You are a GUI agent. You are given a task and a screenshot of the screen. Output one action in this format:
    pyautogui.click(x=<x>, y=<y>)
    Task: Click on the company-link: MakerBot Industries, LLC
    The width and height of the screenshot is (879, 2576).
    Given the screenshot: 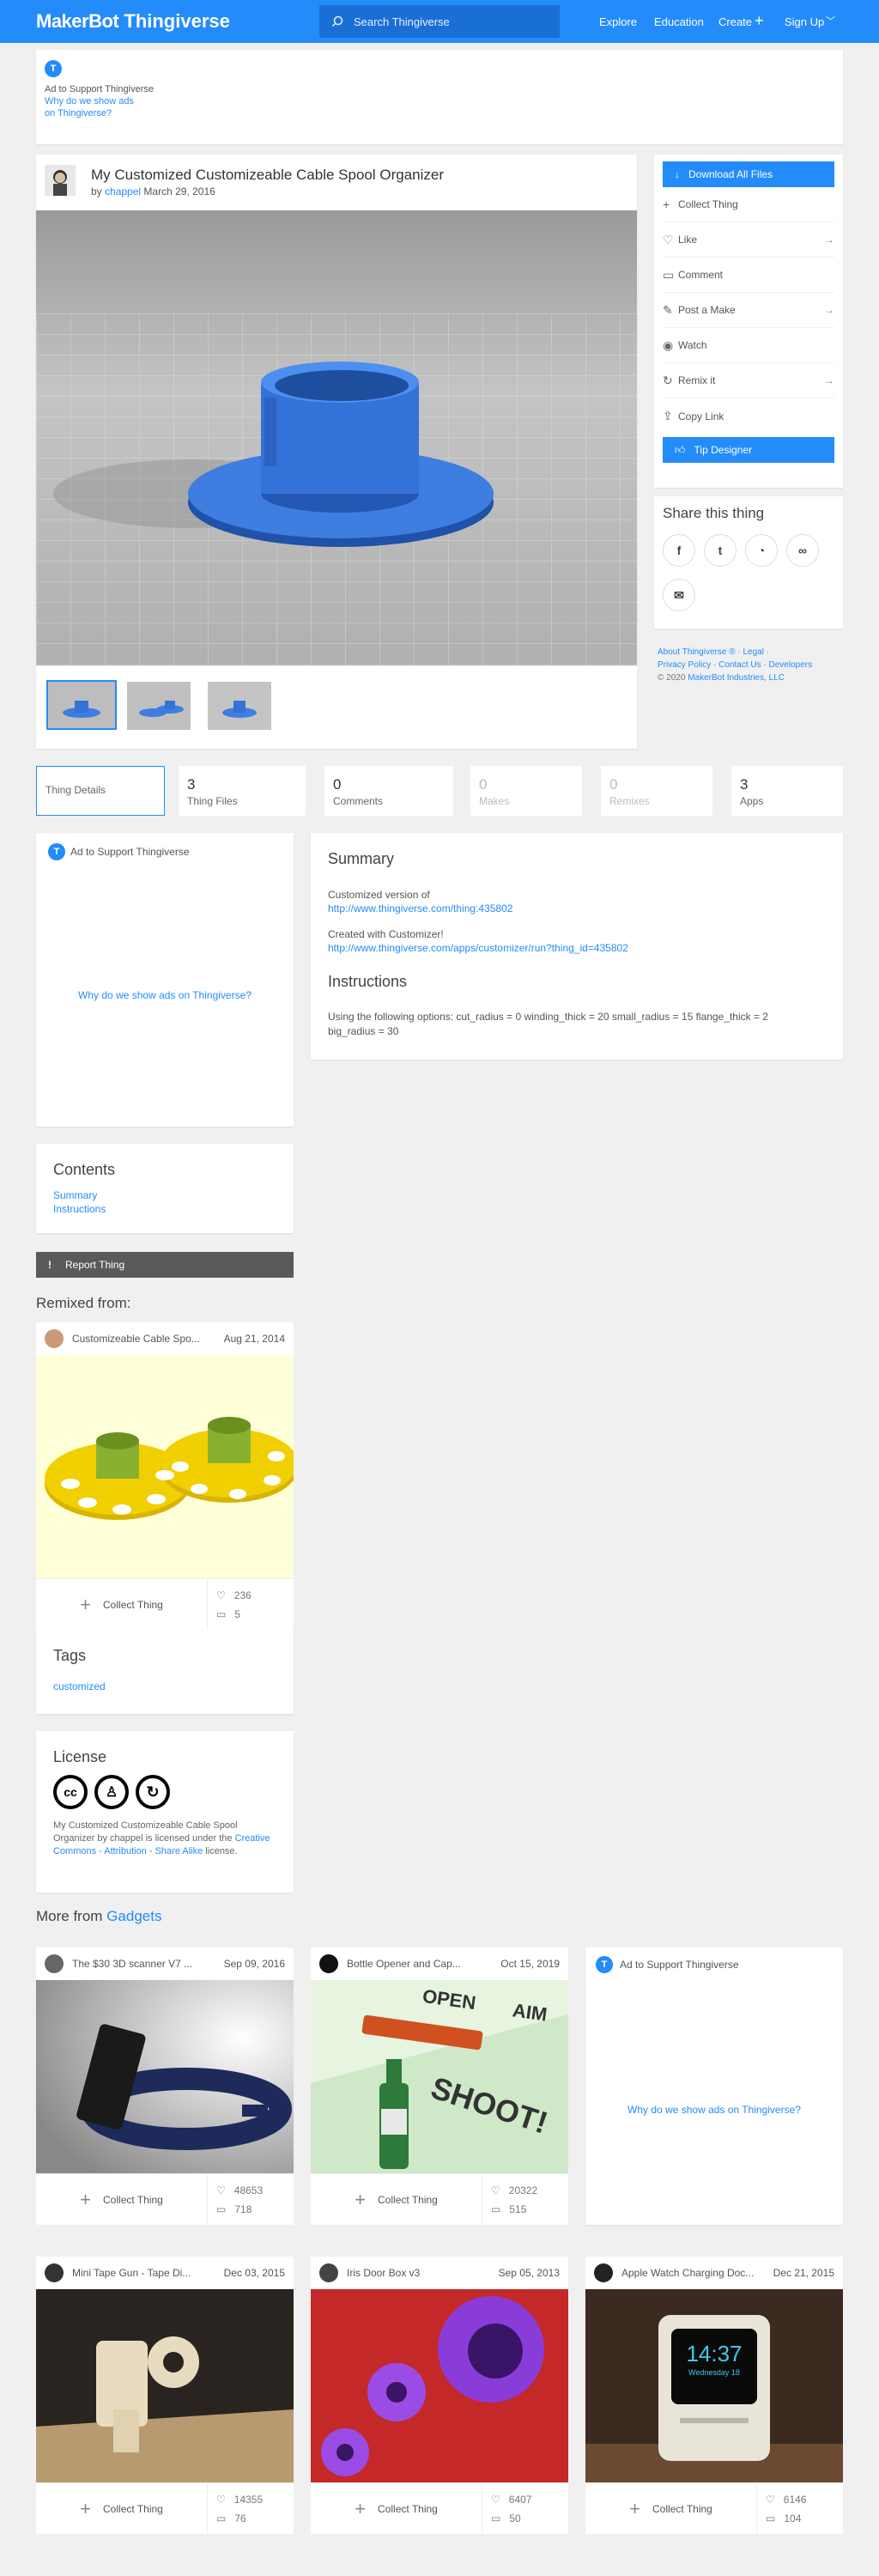 What is the action you would take?
    pyautogui.click(x=736, y=678)
    